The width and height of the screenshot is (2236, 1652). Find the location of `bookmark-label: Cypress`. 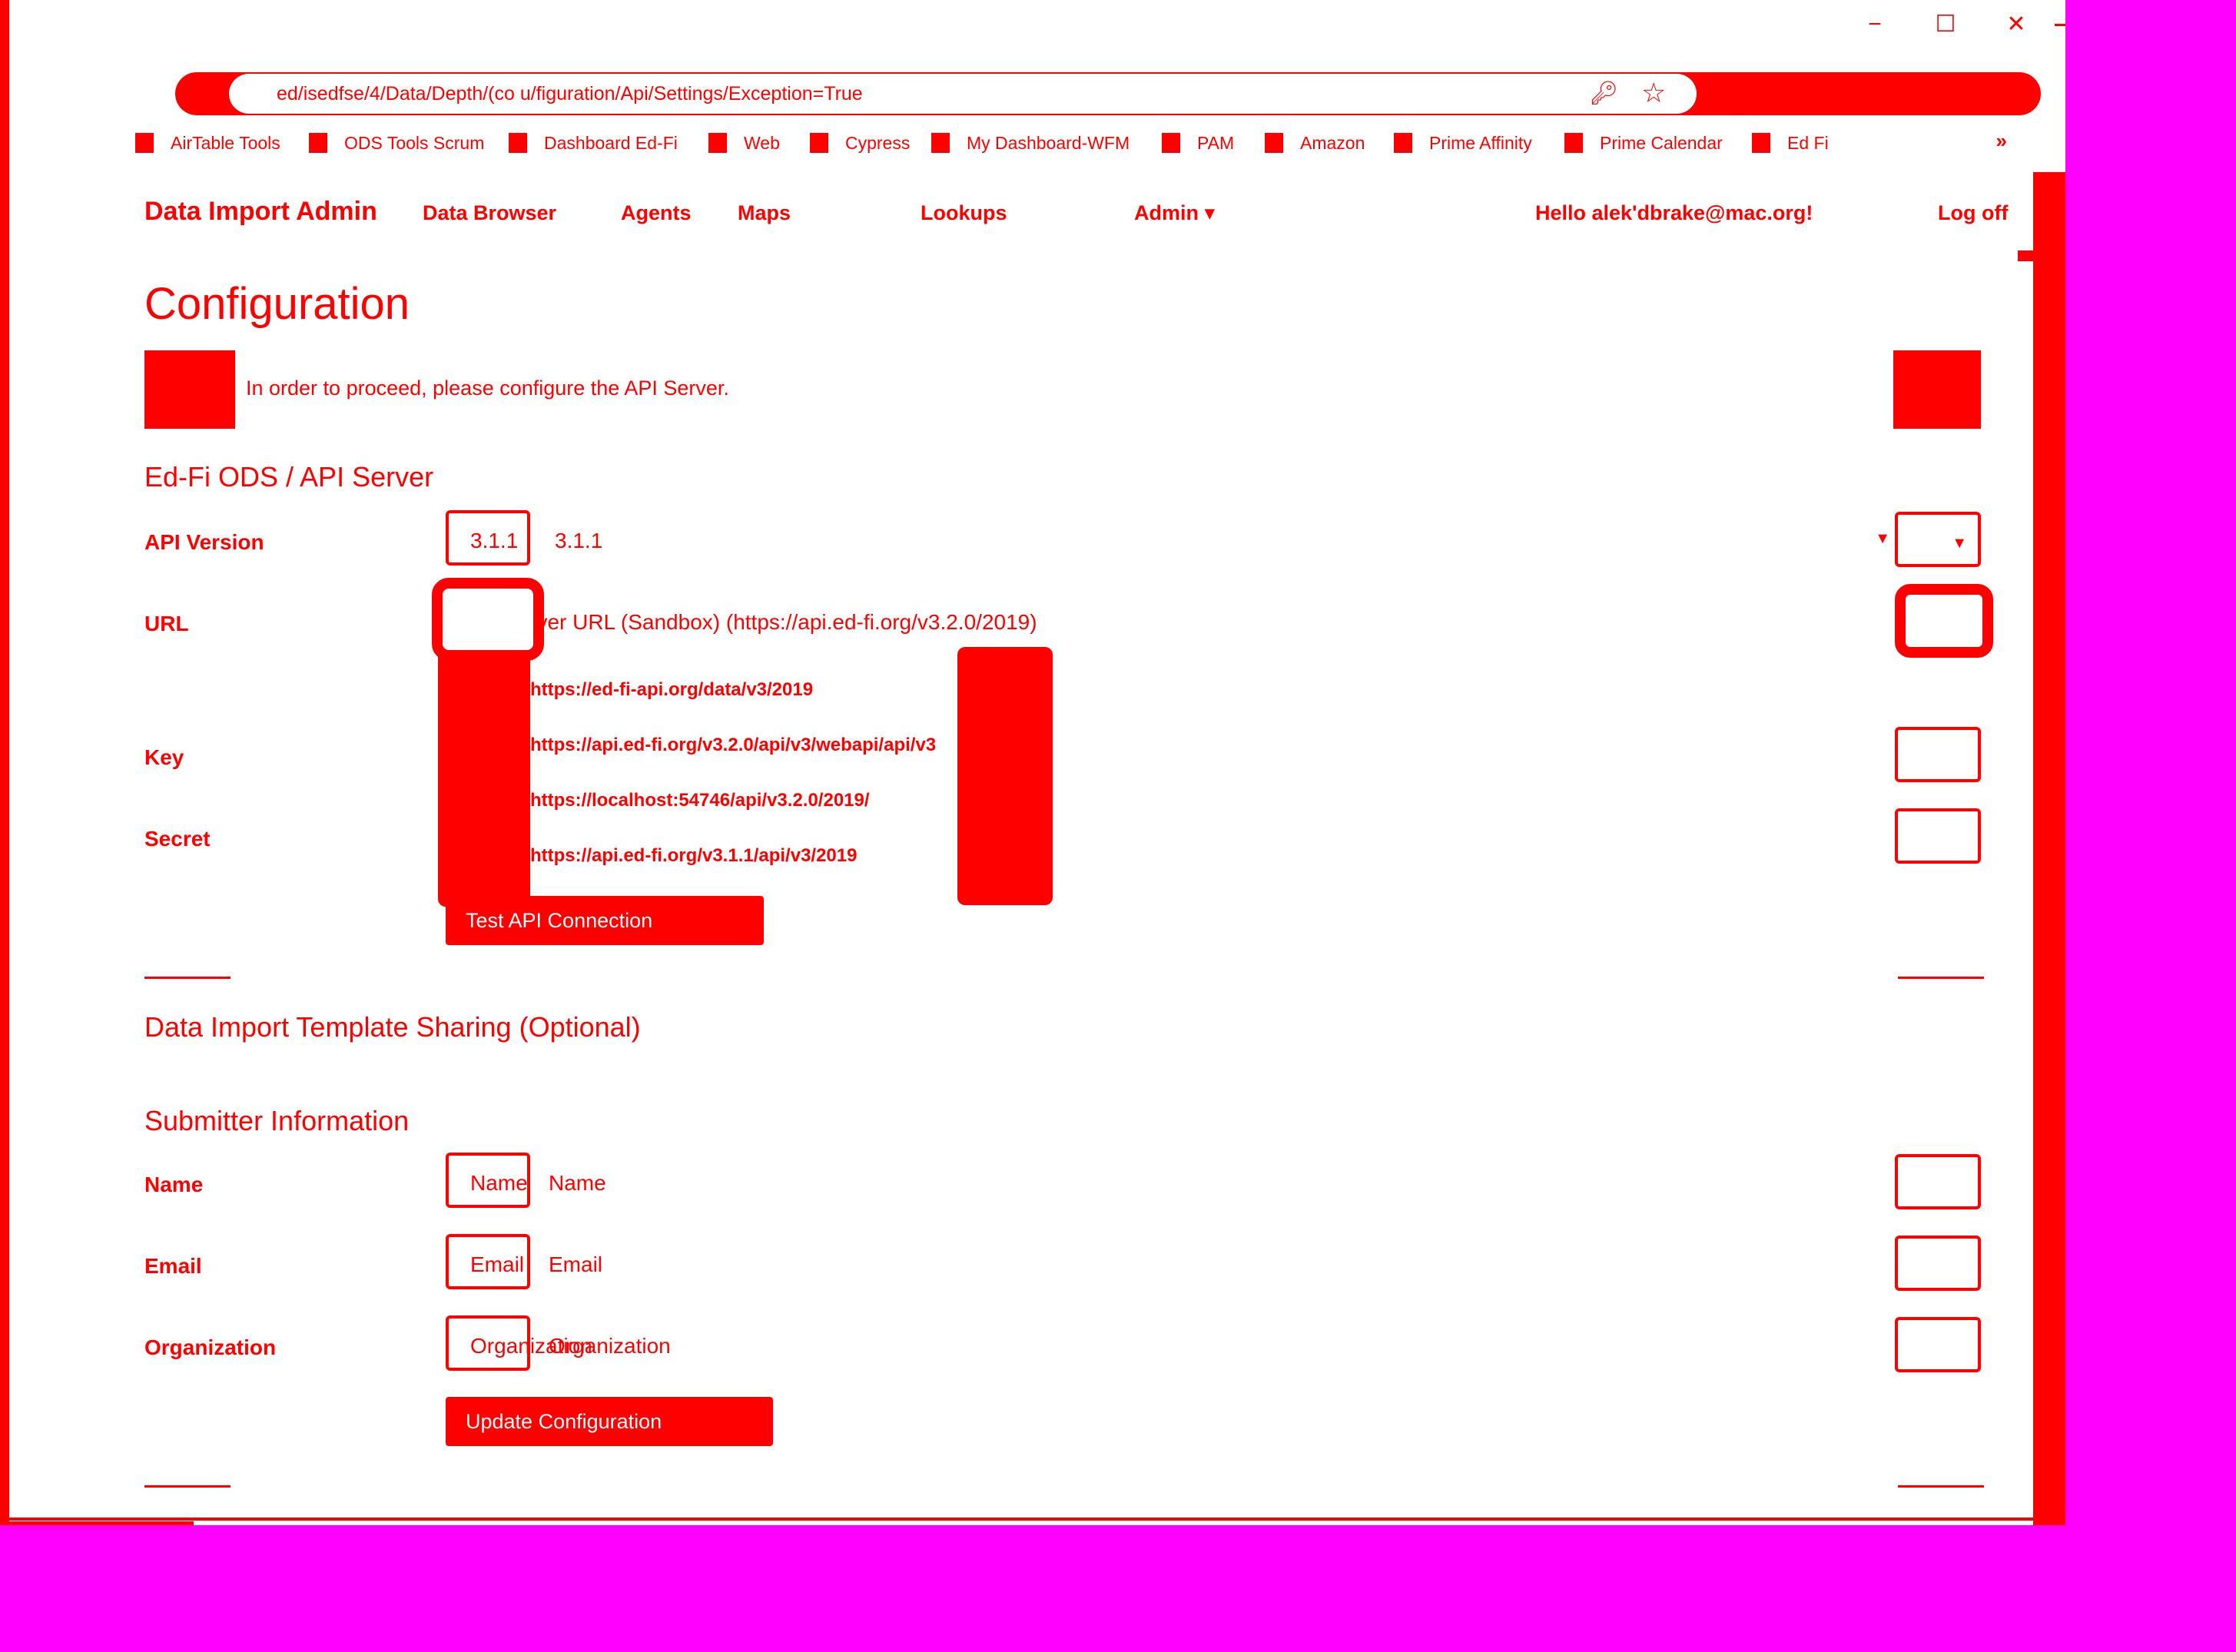

bookmark-label: Cypress is located at coordinates (878, 142).